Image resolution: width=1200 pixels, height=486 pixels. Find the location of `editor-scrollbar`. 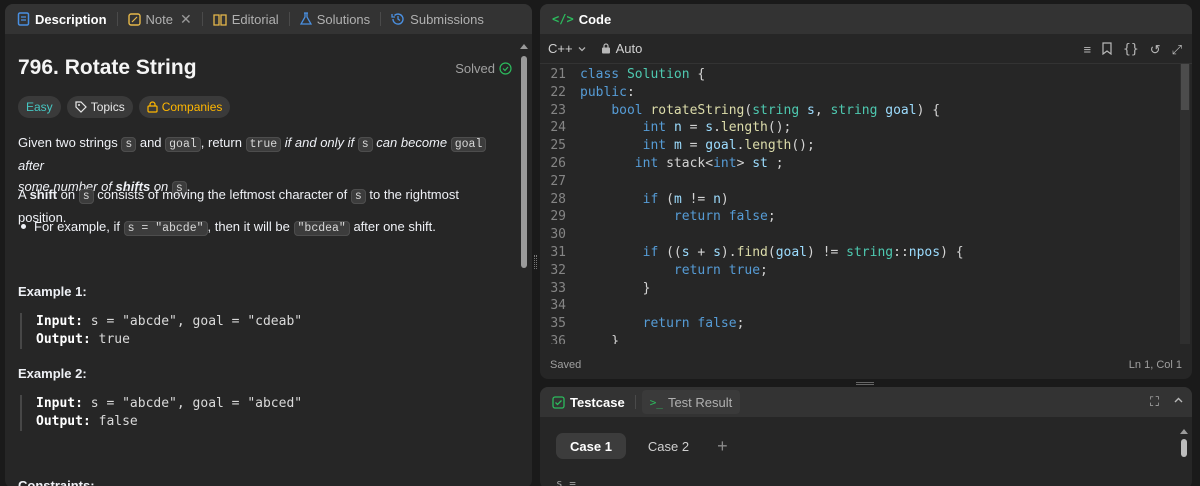

editor-scrollbar is located at coordinates (1185, 204).